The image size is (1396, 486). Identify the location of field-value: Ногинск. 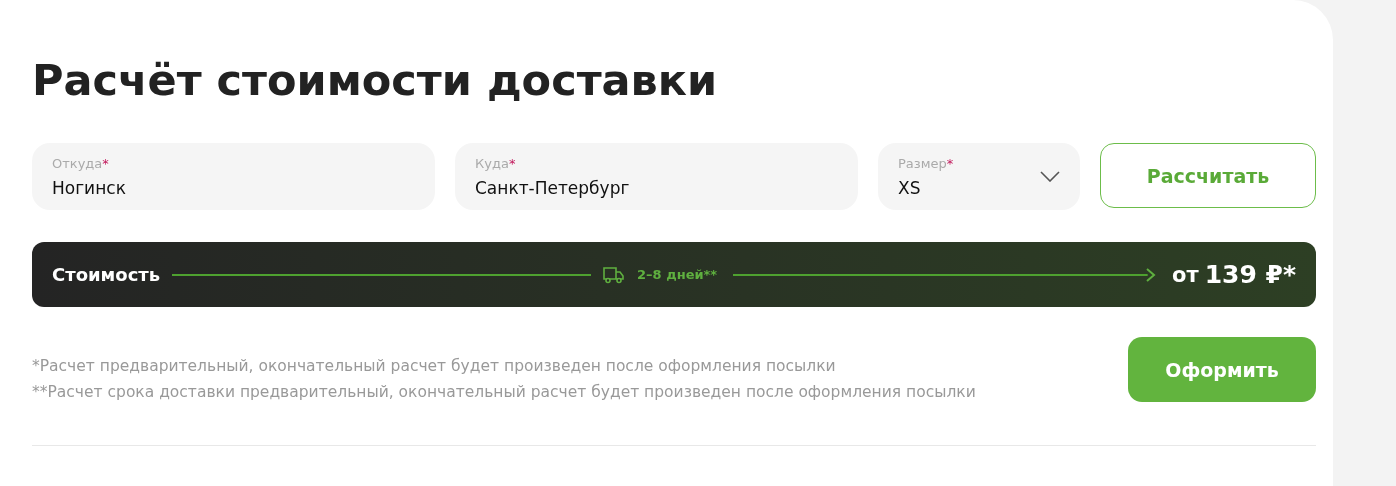
(89, 187).